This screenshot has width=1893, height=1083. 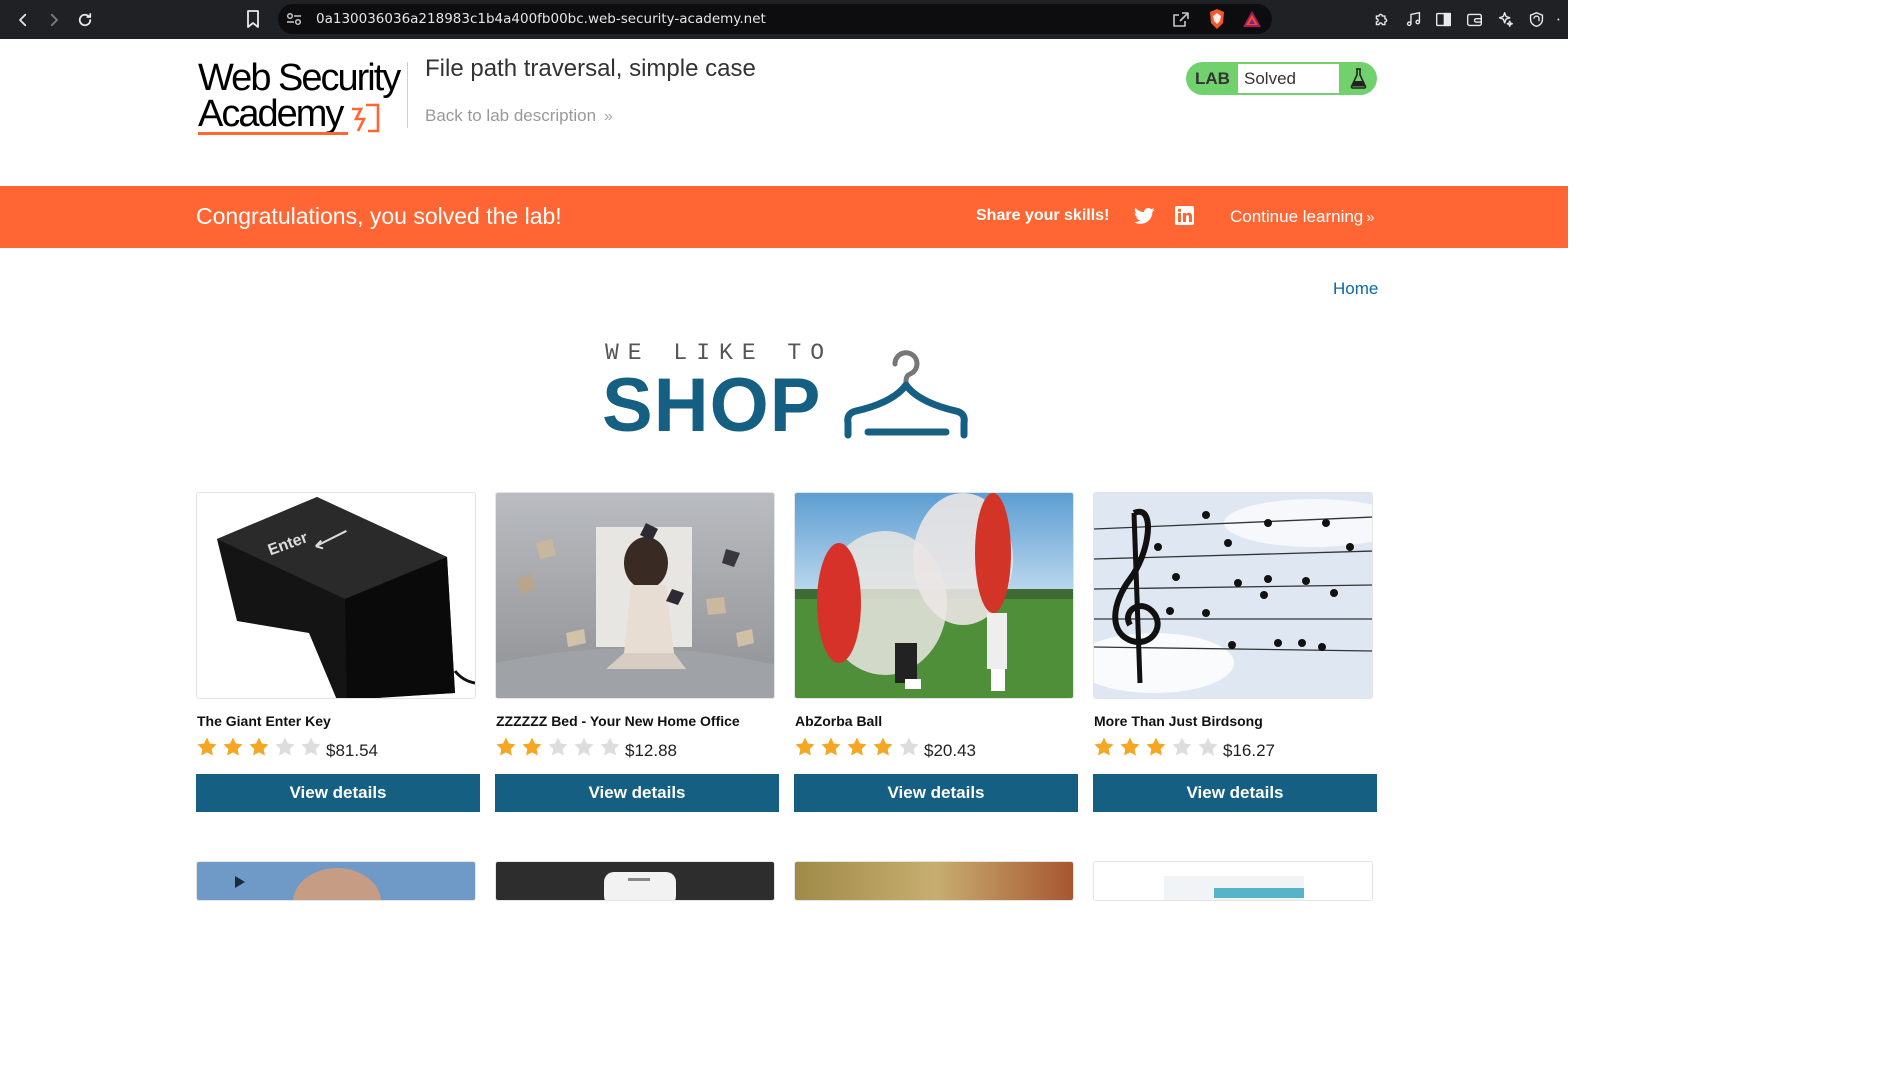 I want to click on logo-bolt-icon, so click(x=366, y=118).